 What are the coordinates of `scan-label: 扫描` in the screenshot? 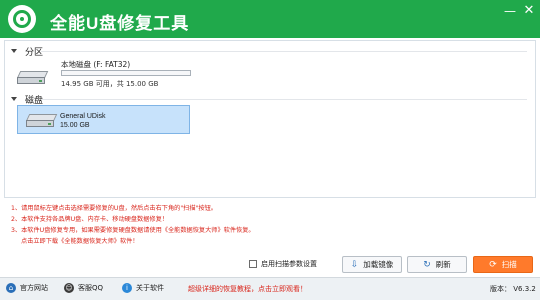 It's located at (509, 264).